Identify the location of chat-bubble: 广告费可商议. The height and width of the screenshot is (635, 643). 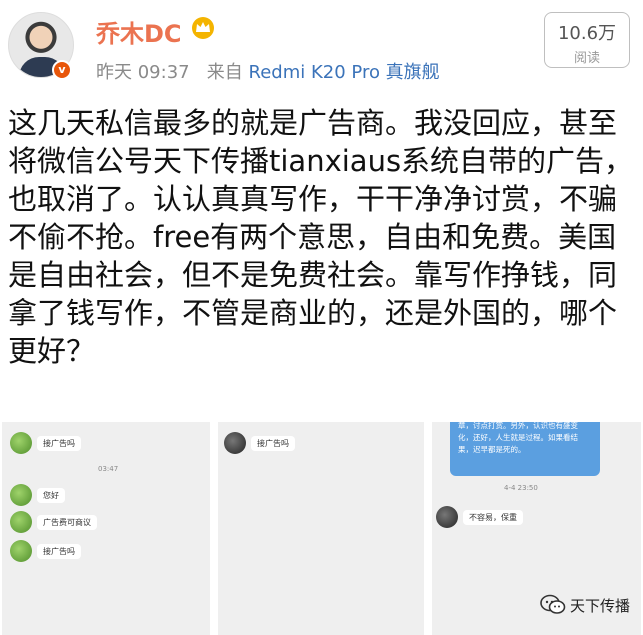
(67, 522).